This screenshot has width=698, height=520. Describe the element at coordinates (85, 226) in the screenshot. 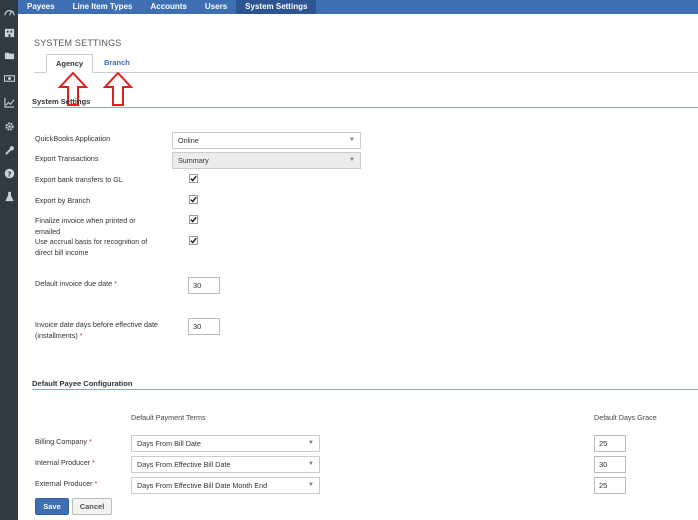

I see `finalize-invoice-label: Finalize invoice when printed or emailed` at that location.